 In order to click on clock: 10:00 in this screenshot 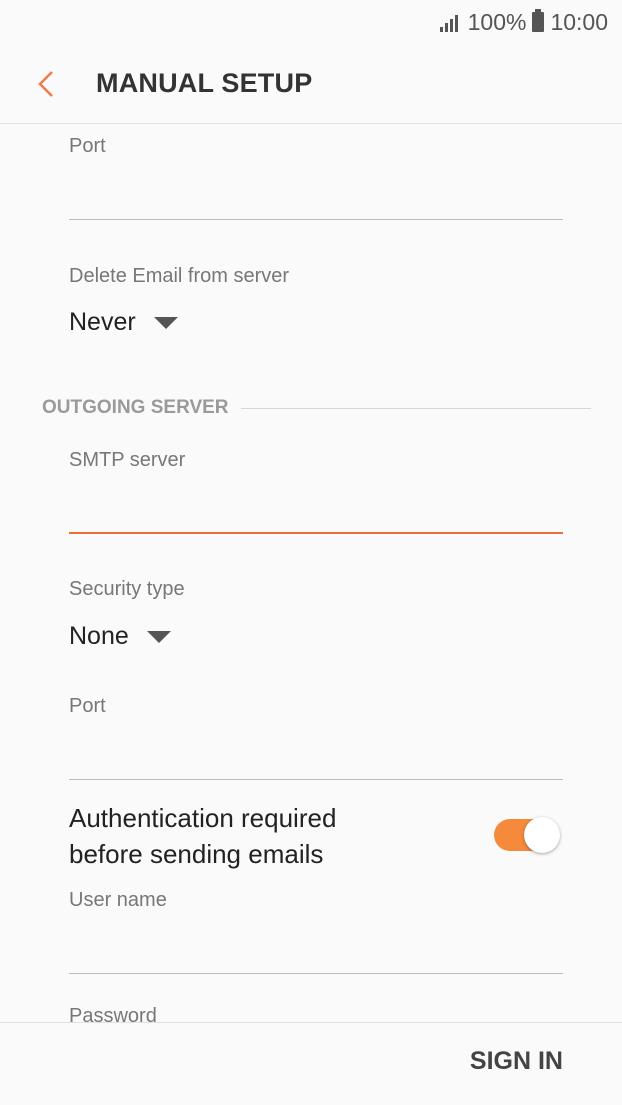, I will do `click(579, 21)`.